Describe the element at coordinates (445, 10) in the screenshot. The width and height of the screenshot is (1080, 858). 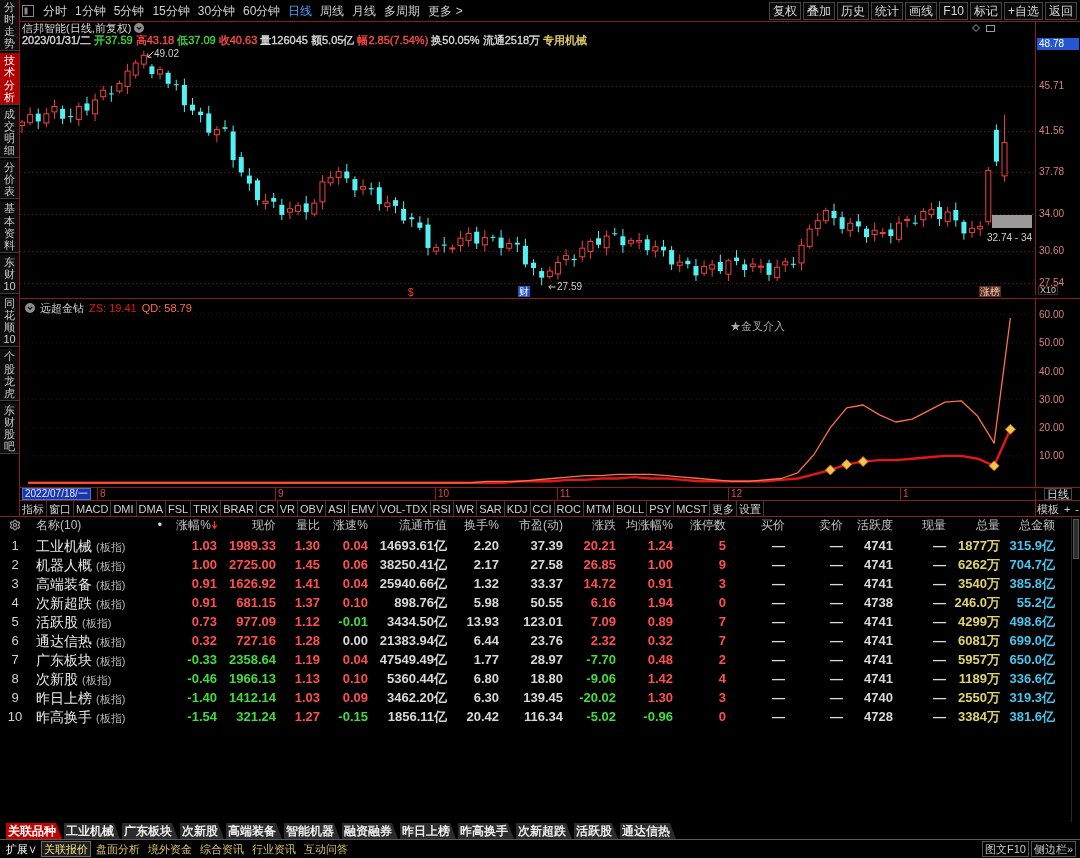
I see `period-tab: 更多 >` at that location.